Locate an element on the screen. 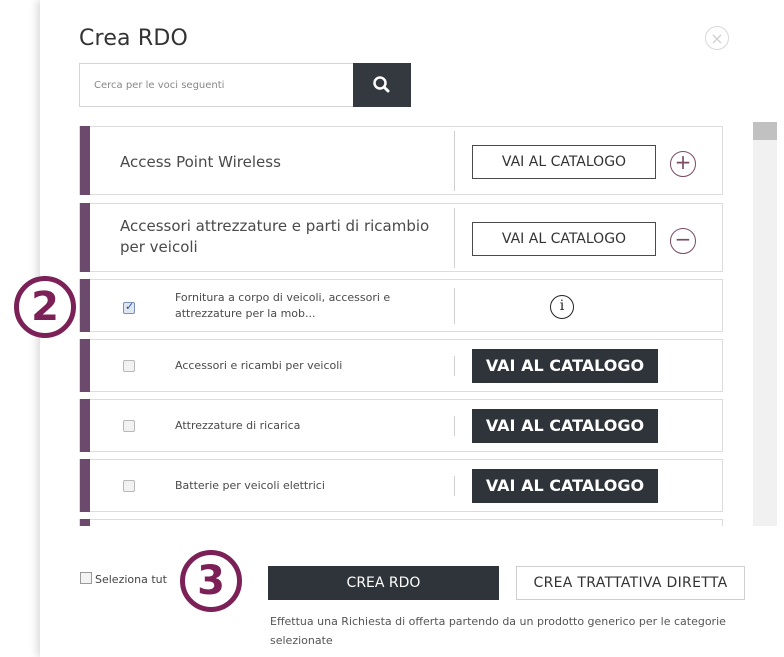 This screenshot has width=784, height=657. select-all-label: Seleziona tut is located at coordinates (131, 579).